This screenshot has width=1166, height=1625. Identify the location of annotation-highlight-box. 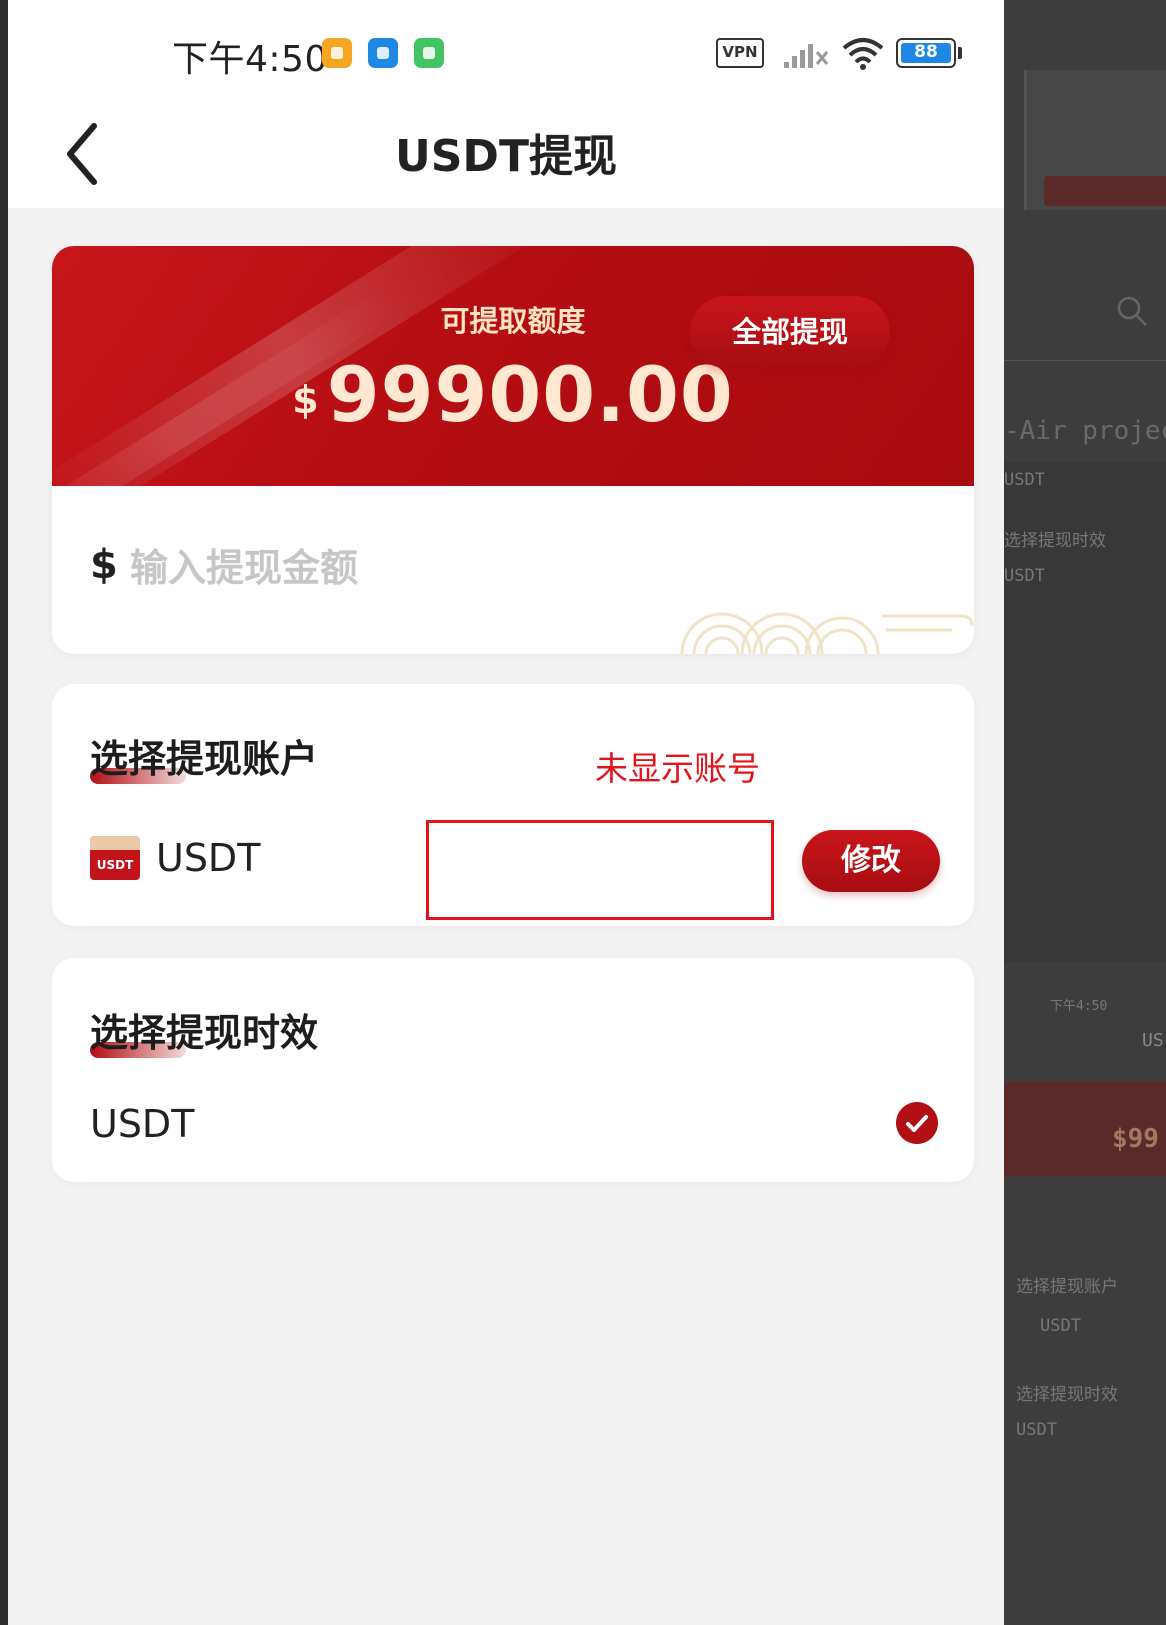
(600, 870).